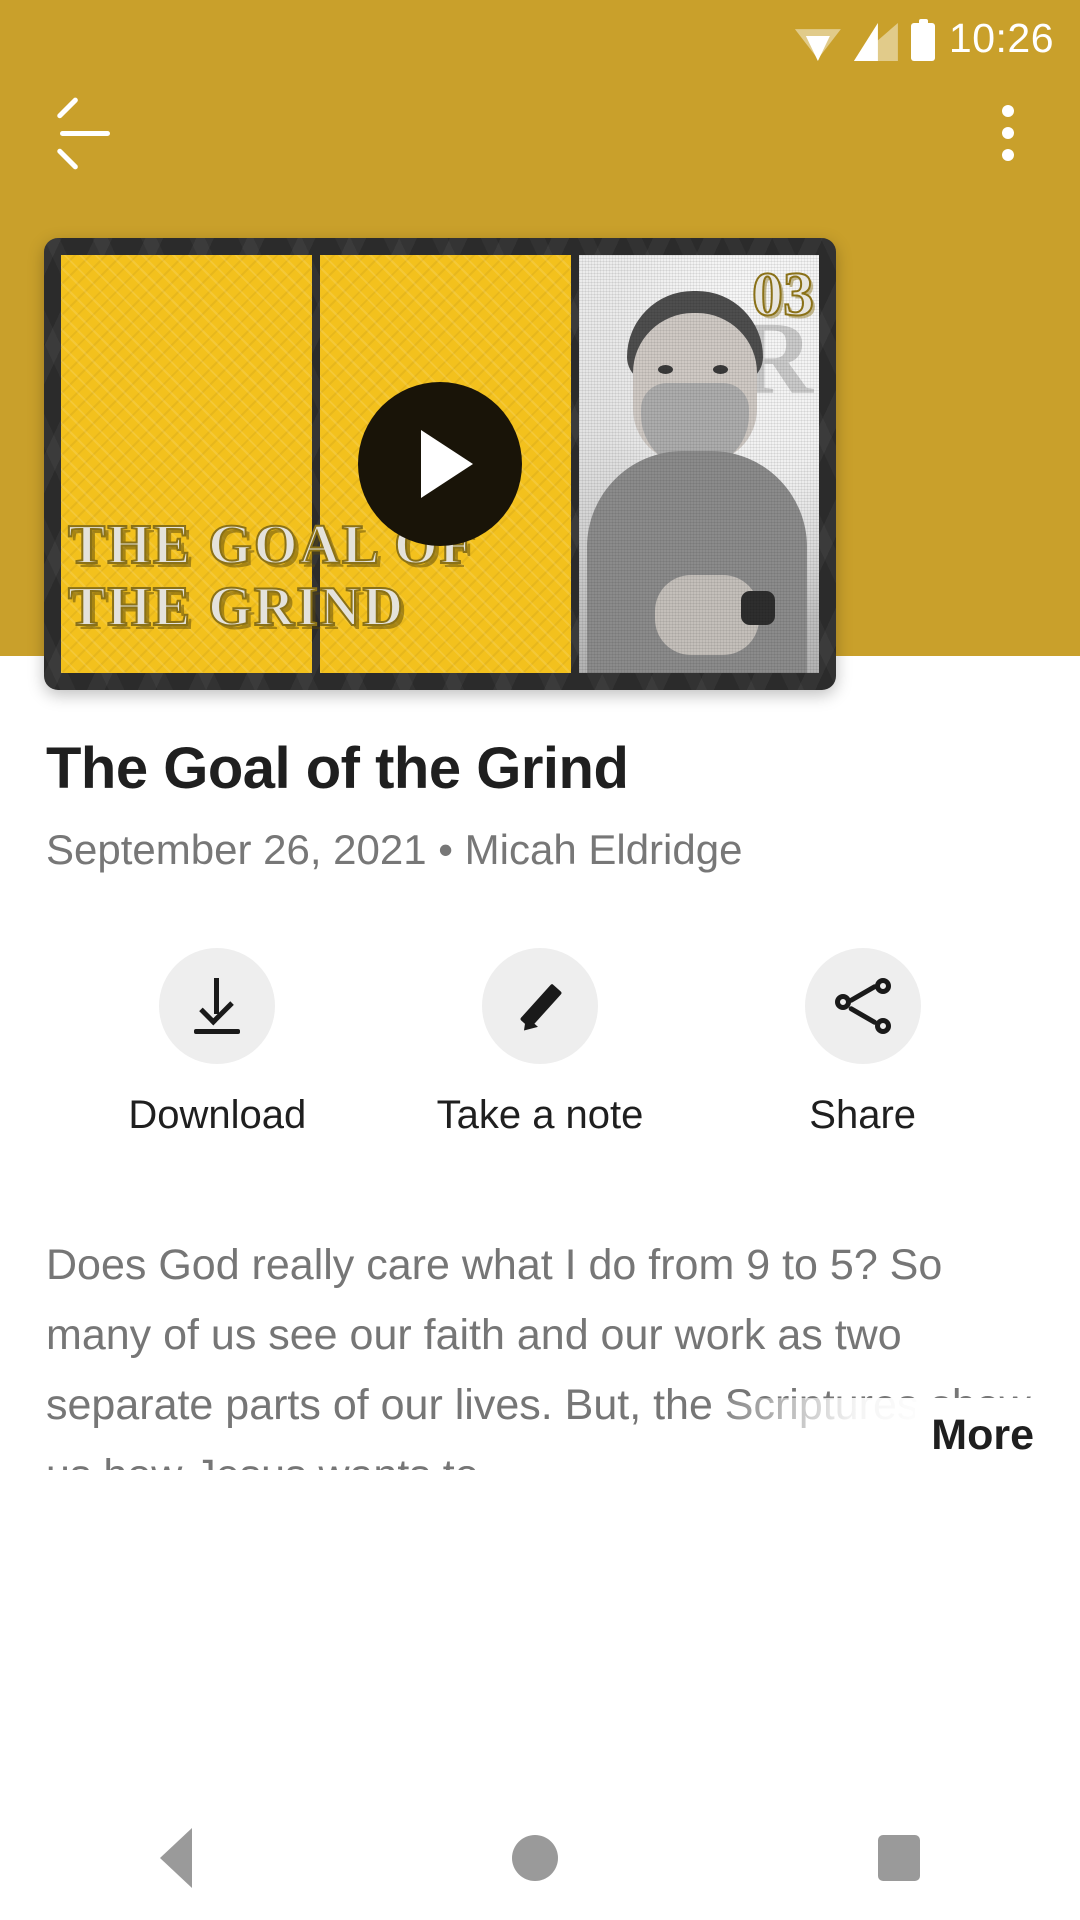 This screenshot has width=1080, height=1920. What do you see at coordinates (974, 1435) in the screenshot?
I see `more-button: More` at bounding box center [974, 1435].